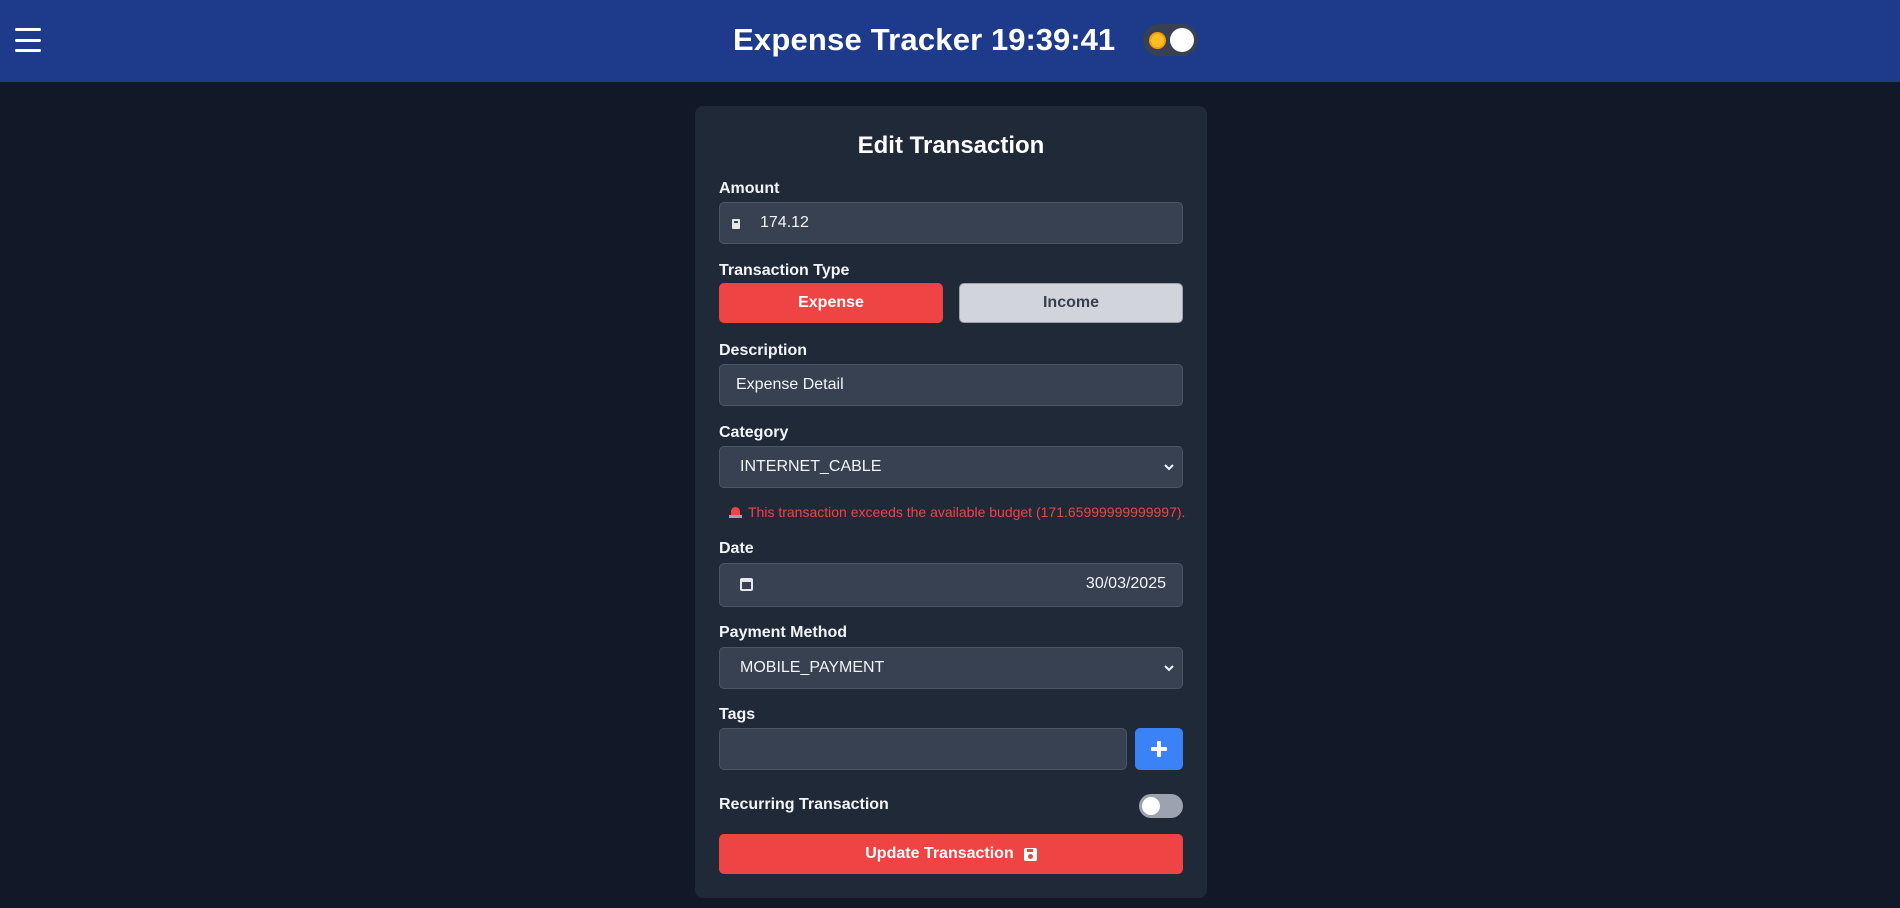 The image size is (1900, 908). Describe the element at coordinates (951, 145) in the screenshot. I see `form-title: Edit Transaction` at that location.